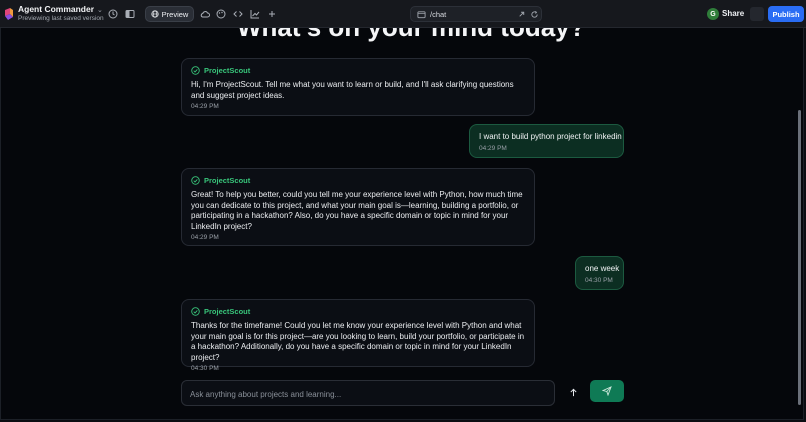 The height and width of the screenshot is (422, 806). Describe the element at coordinates (155, 14) in the screenshot. I see `globe-icon` at that location.